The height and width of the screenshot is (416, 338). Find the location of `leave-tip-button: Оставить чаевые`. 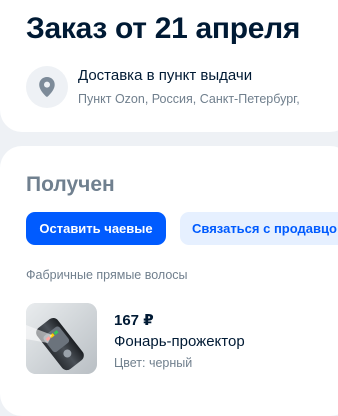

leave-tip-button: Оставить чаевые is located at coordinates (96, 228).